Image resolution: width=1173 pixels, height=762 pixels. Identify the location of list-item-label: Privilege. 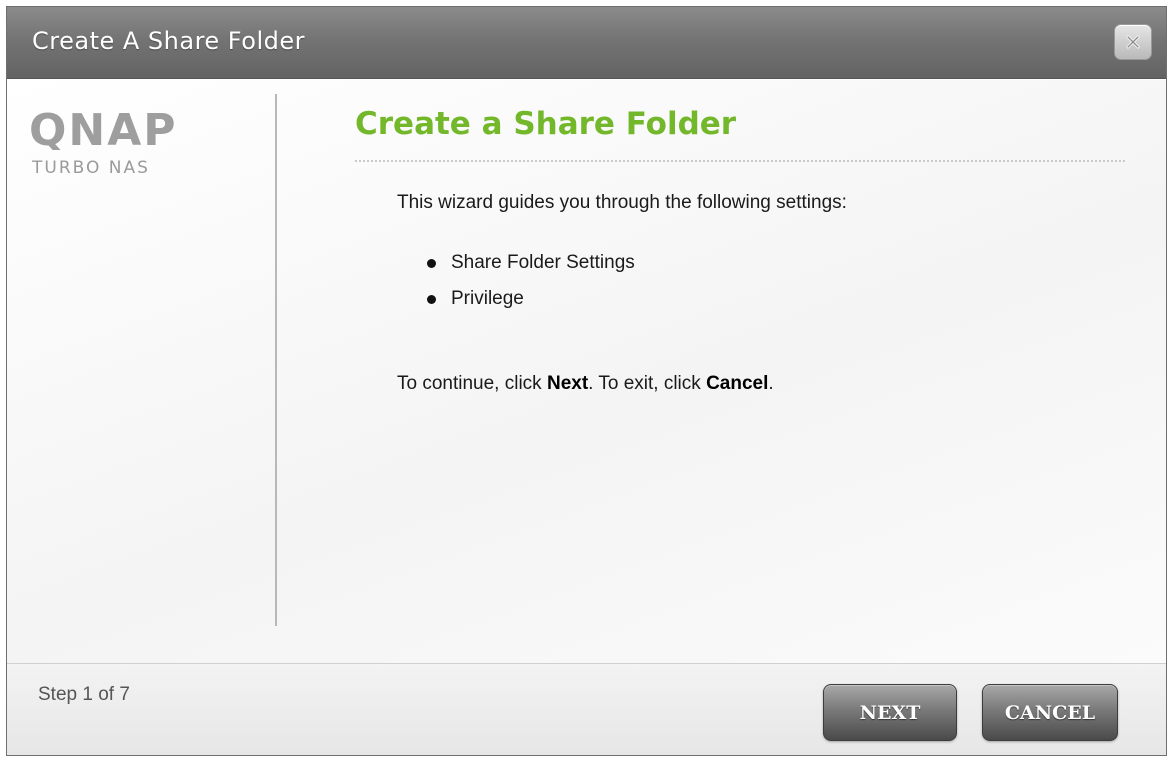
(487, 298).